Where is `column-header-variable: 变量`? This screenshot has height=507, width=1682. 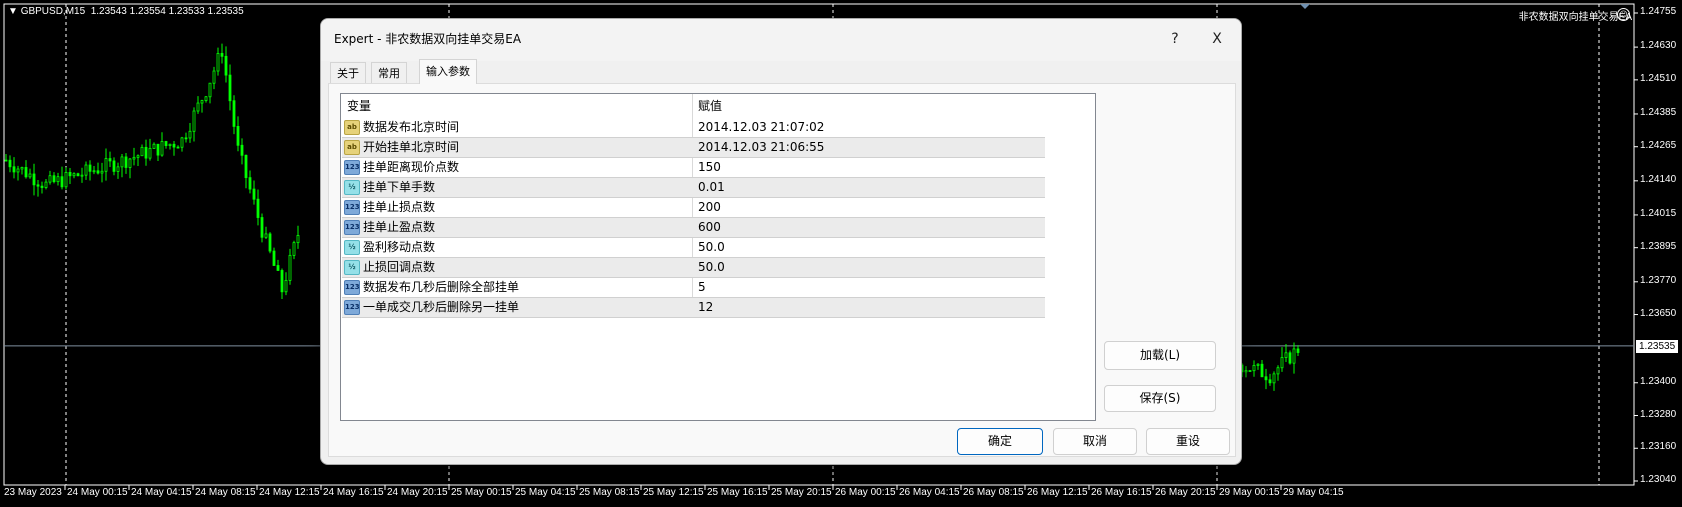 column-header-variable: 变量 is located at coordinates (356, 106).